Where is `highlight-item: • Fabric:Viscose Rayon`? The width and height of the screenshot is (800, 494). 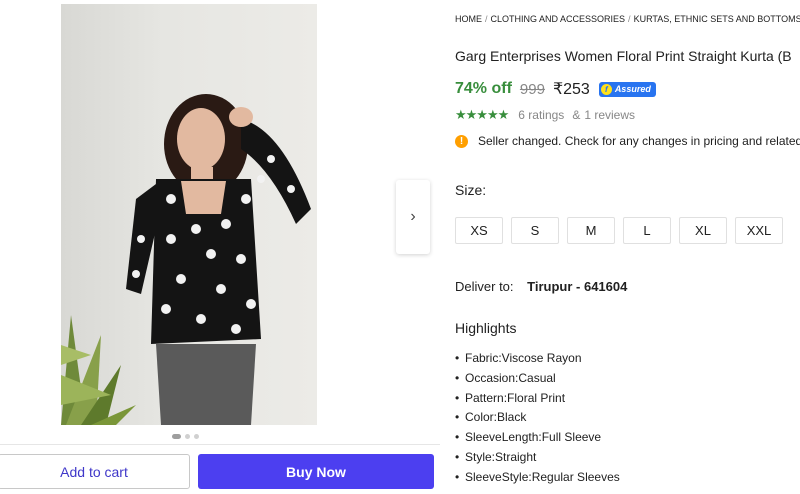
highlight-item: • Fabric:Viscose Rayon is located at coordinates (537, 359).